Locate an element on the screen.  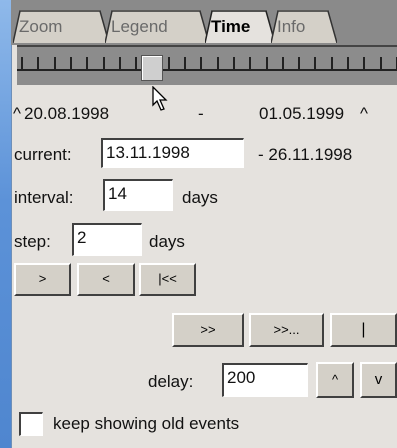
tab-info: Info is located at coordinates (304, 26).